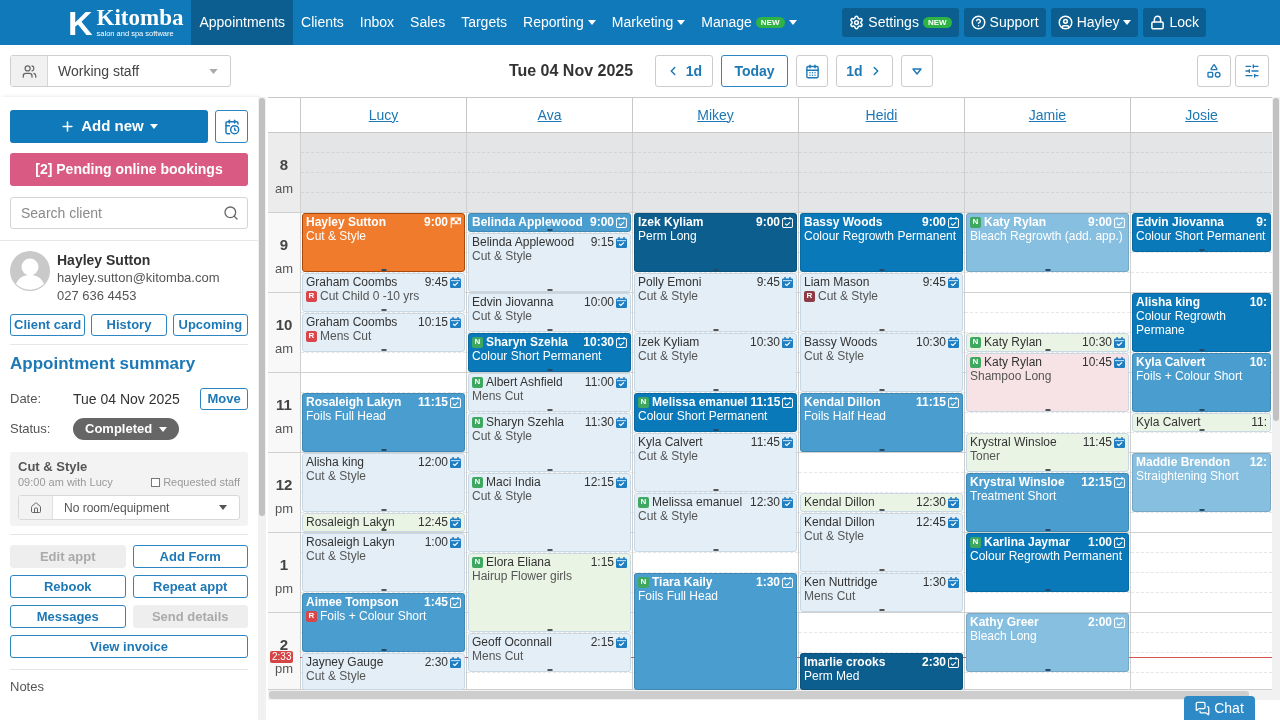 The image size is (1280, 720). I want to click on appointment-card: N Sharyn Szehla 11:30 Cut & Style, so click(549, 442).